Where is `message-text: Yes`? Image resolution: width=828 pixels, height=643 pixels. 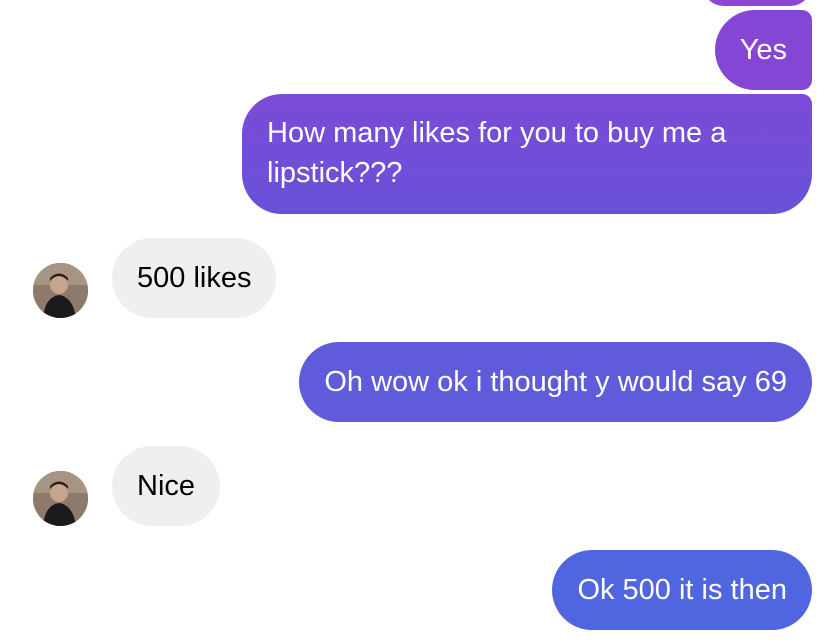
message-text: Yes is located at coordinates (763, 50).